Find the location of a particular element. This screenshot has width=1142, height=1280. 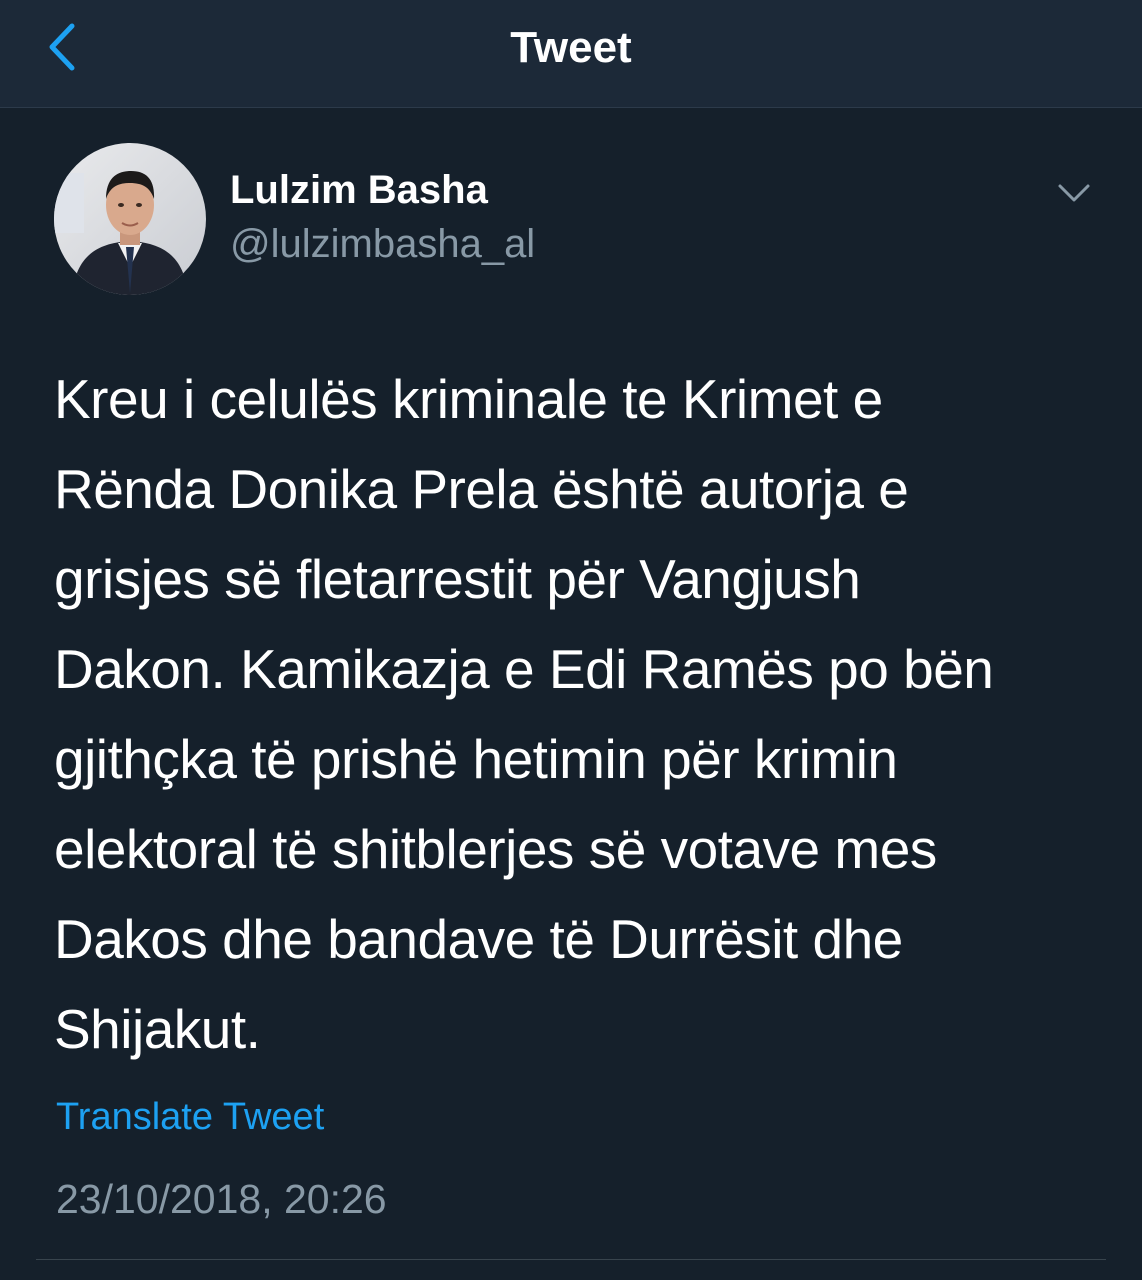

author-display-name: Lulzim Basha is located at coordinates (359, 190).